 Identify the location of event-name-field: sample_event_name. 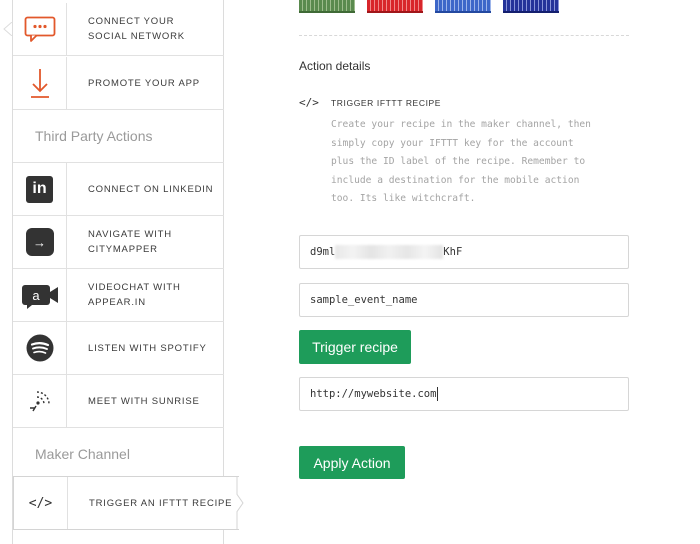
(464, 300).